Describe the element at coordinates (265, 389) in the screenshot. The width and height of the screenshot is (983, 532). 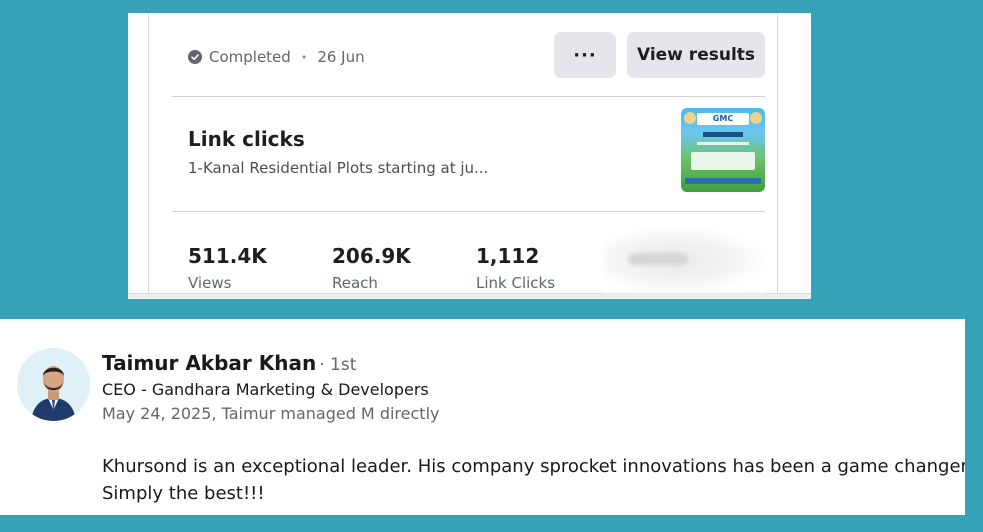
I see `recommender-headline: CEO - Gandhara Marketing & Developers` at that location.